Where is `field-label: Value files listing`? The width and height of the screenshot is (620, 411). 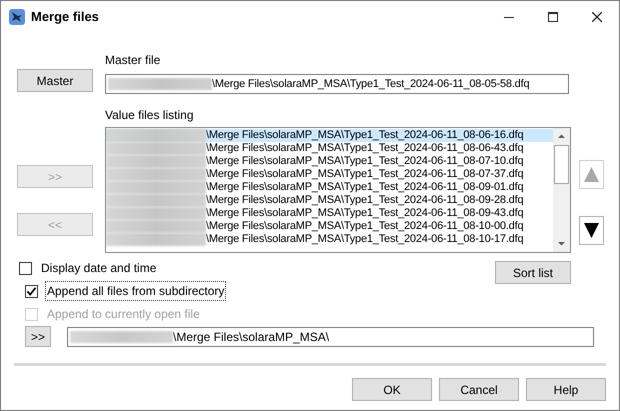 field-label: Value files listing is located at coordinates (149, 115).